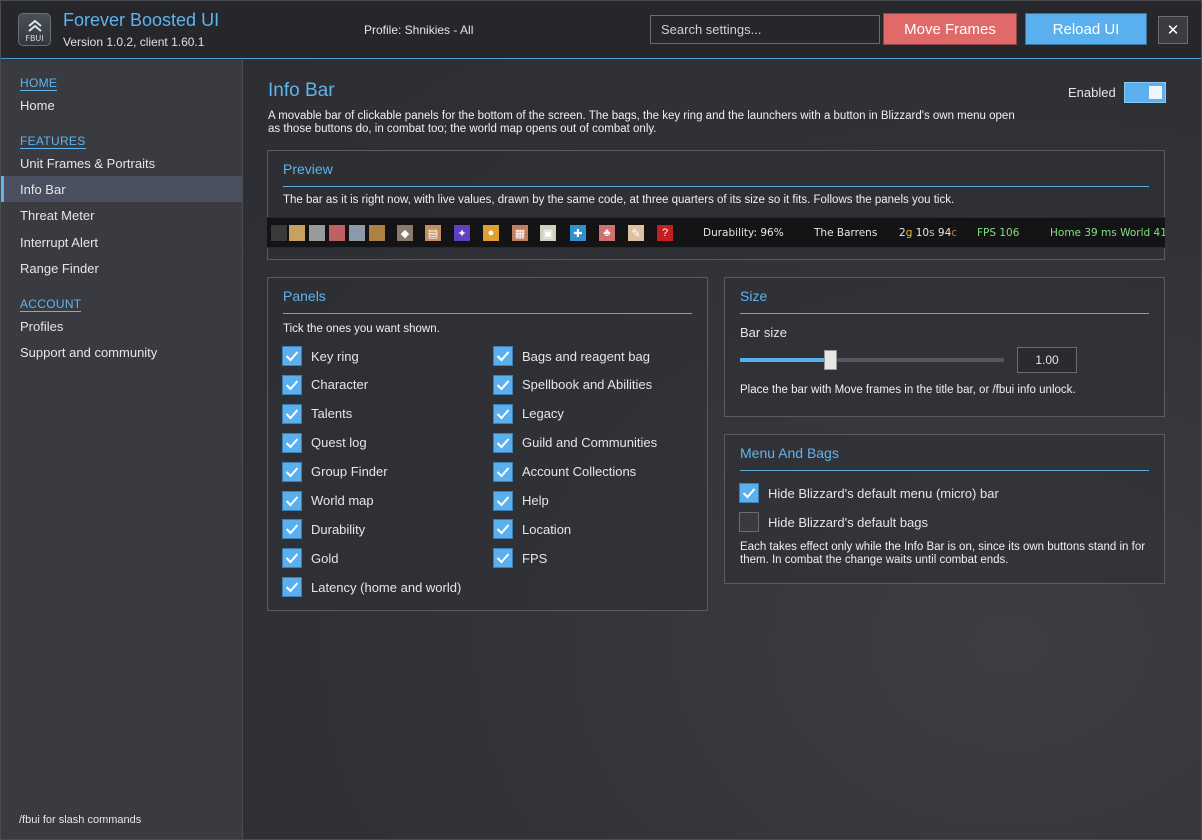 This screenshot has height=840, width=1202. What do you see at coordinates (564, 471) in the screenshot?
I see `checkbox-account-collections: Account Collections` at bounding box center [564, 471].